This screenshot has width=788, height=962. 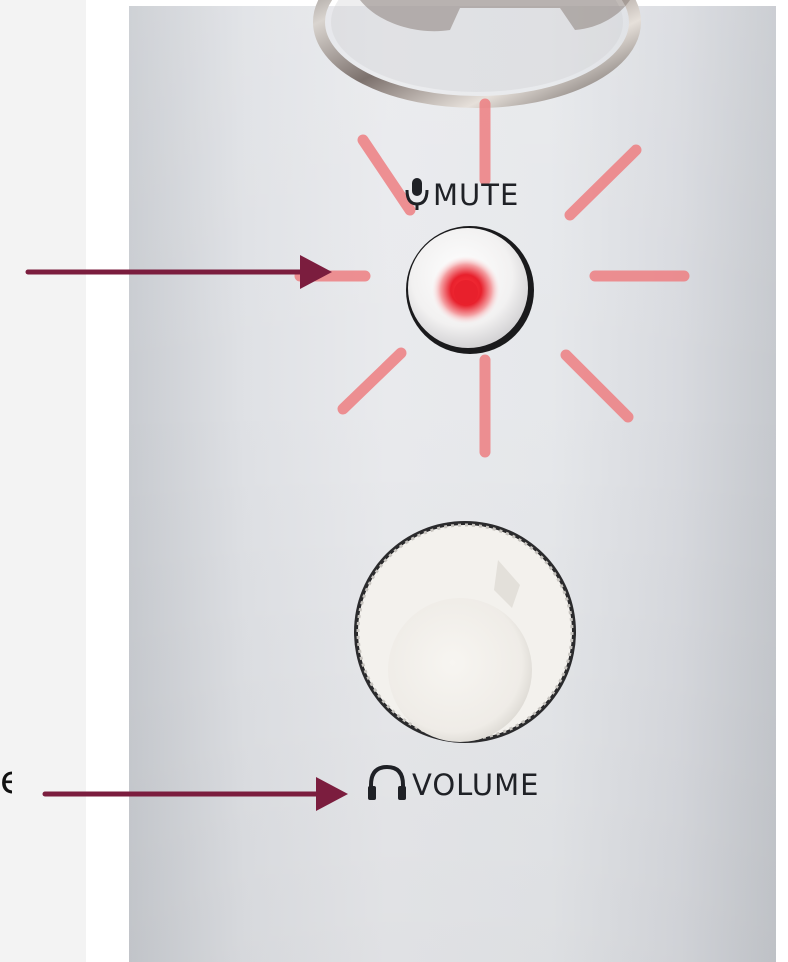 I want to click on mute-led, so click(x=466, y=292).